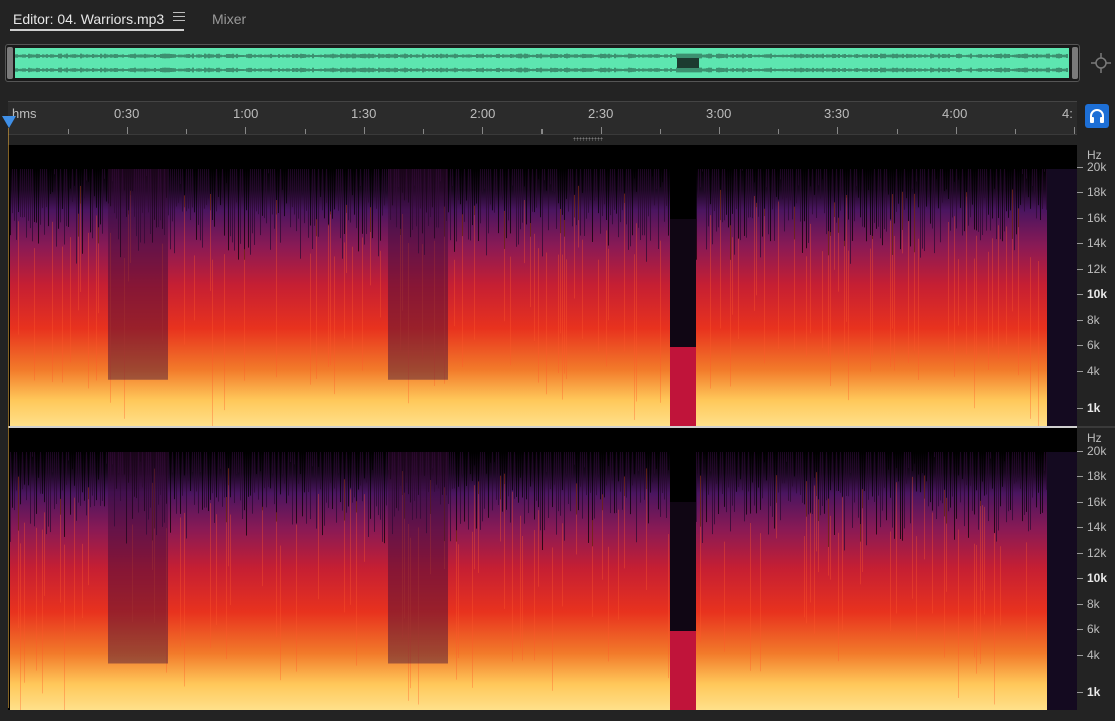 The width and height of the screenshot is (1115, 721). Describe the element at coordinates (88, 20) in the screenshot. I see `tab-editor: Editor: 04. Warriors.mp3` at that location.